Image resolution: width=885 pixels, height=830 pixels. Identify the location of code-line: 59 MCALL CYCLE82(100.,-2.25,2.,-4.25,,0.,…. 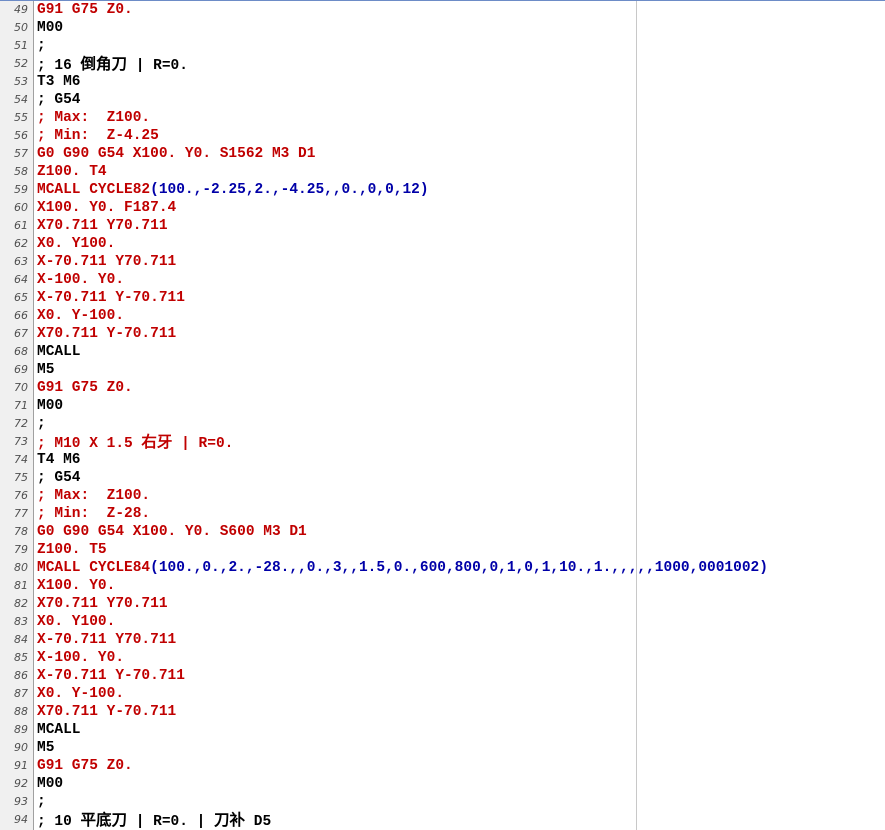
(442, 190).